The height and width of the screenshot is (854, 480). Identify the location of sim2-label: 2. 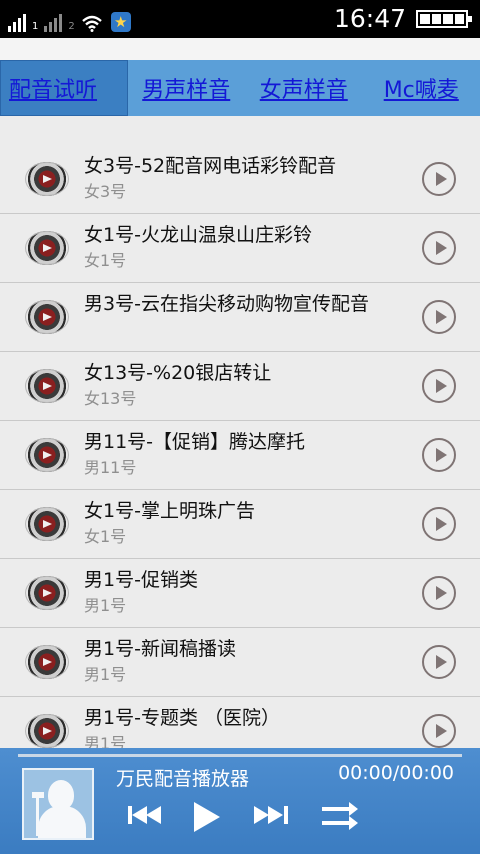
(71, 26).